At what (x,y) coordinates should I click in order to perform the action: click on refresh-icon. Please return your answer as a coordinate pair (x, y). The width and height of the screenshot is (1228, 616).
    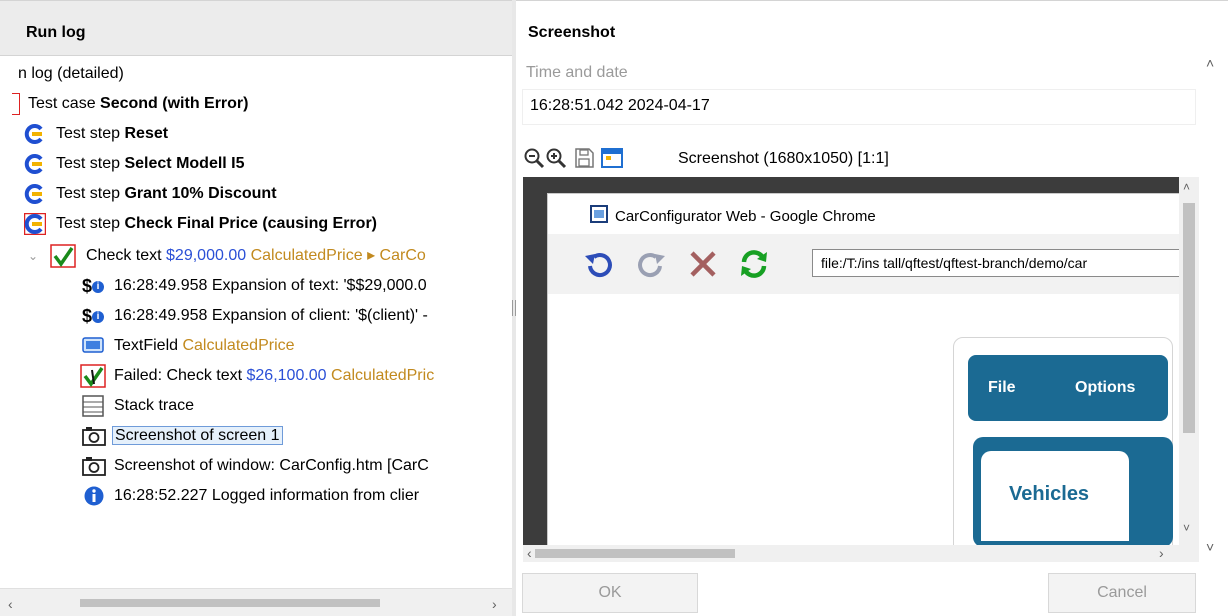
    Looking at the image, I should click on (754, 264).